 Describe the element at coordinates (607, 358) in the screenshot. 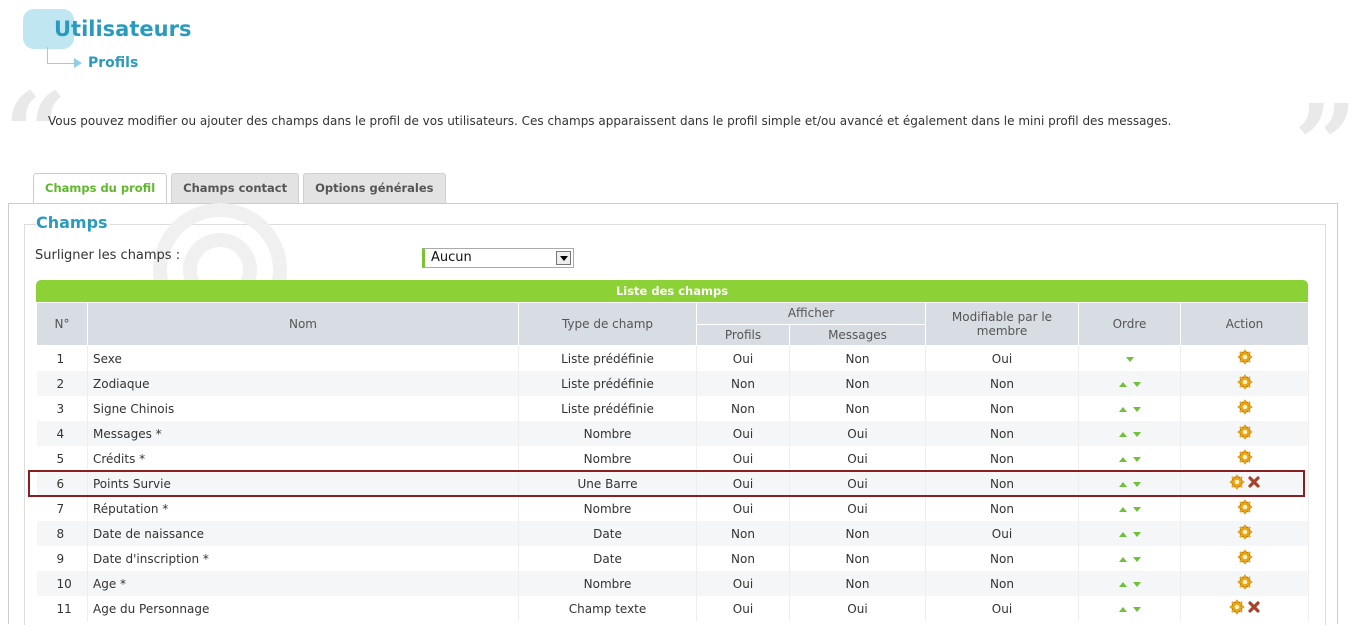

I see `row-type: Liste prédéfinie` at that location.